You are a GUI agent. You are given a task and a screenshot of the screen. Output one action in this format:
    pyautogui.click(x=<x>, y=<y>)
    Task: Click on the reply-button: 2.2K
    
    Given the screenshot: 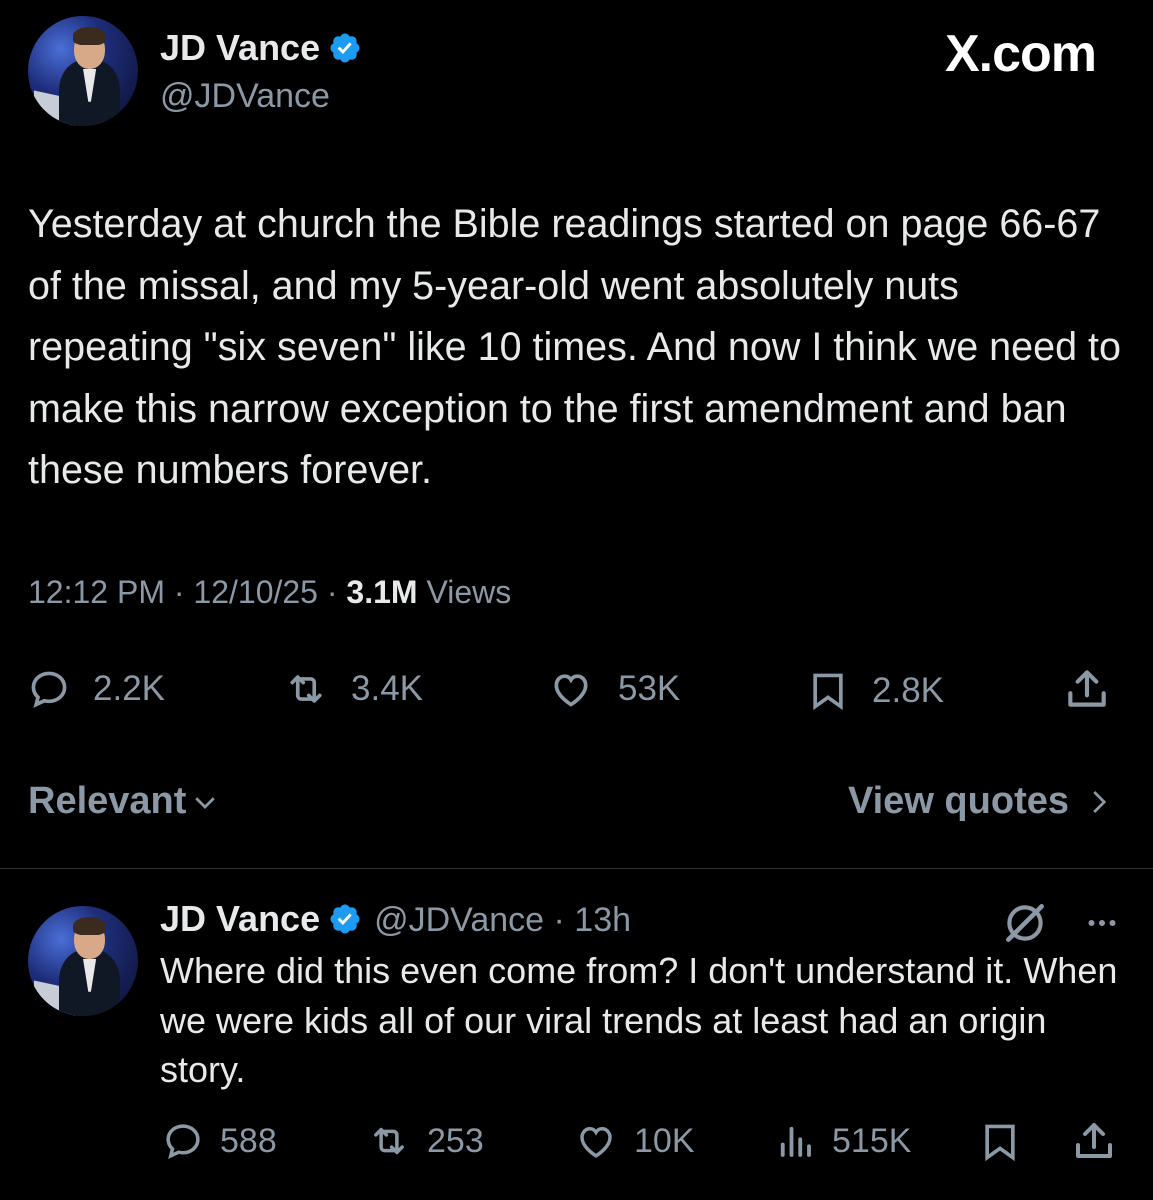 What is the action you would take?
    pyautogui.click(x=96, y=689)
    